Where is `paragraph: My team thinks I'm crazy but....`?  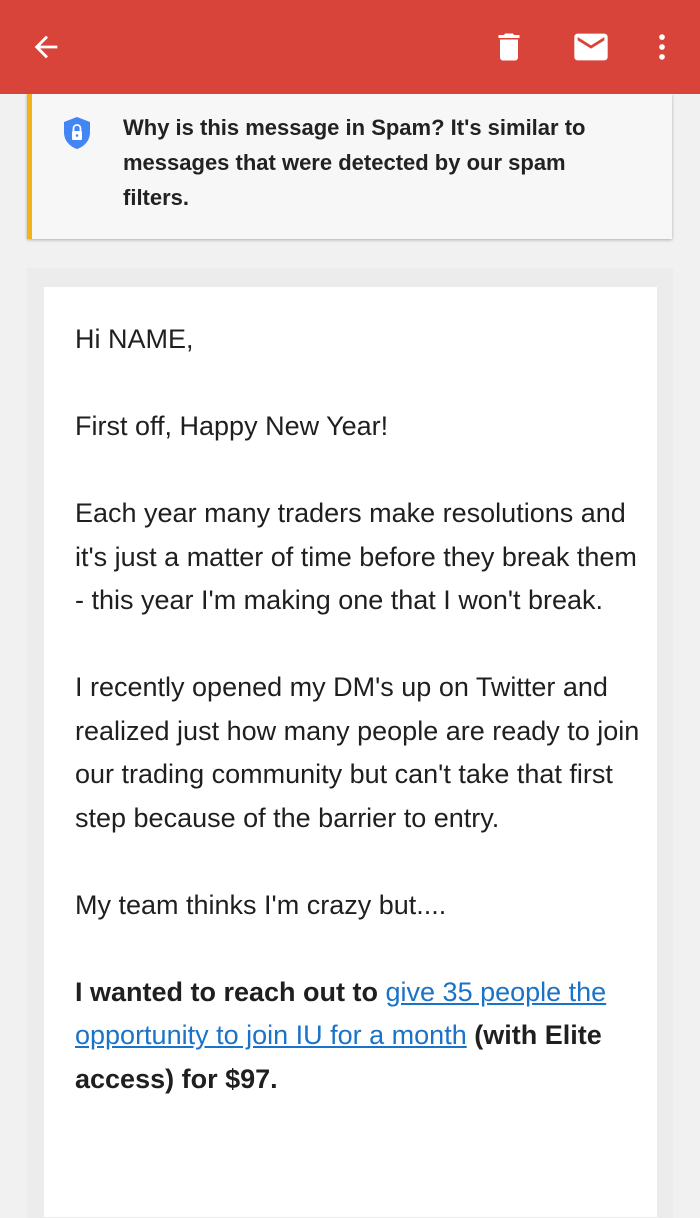 paragraph: My team thinks I'm crazy but.... is located at coordinates (261, 904).